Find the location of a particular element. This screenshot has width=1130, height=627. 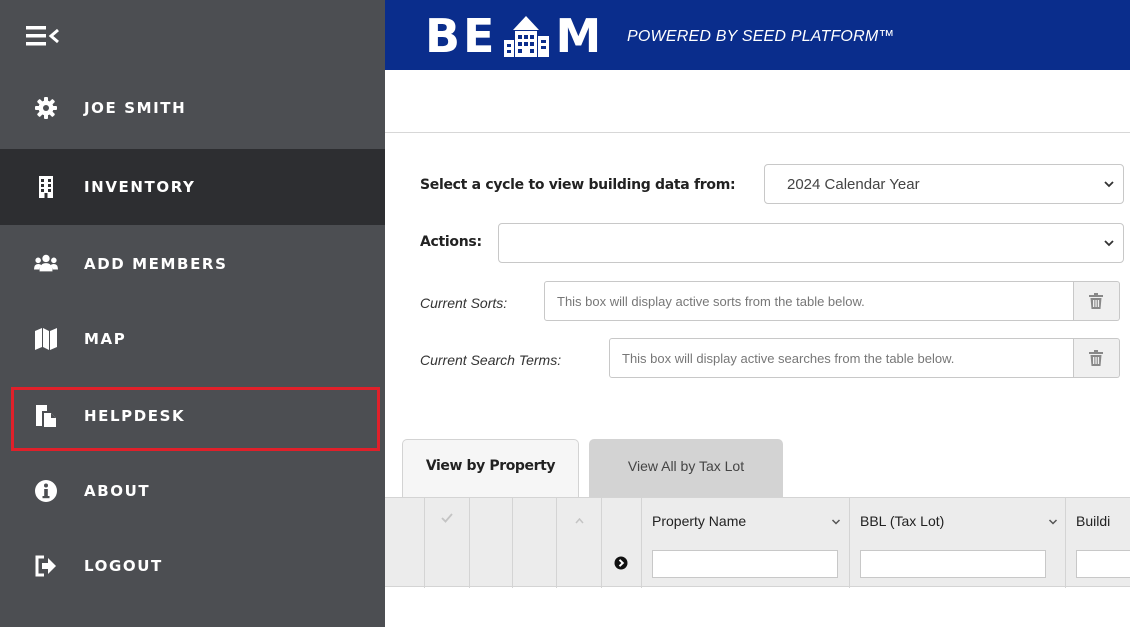

grid-header: Property Name BBL (Tax Lot) Buildi is located at coordinates (757, 542).